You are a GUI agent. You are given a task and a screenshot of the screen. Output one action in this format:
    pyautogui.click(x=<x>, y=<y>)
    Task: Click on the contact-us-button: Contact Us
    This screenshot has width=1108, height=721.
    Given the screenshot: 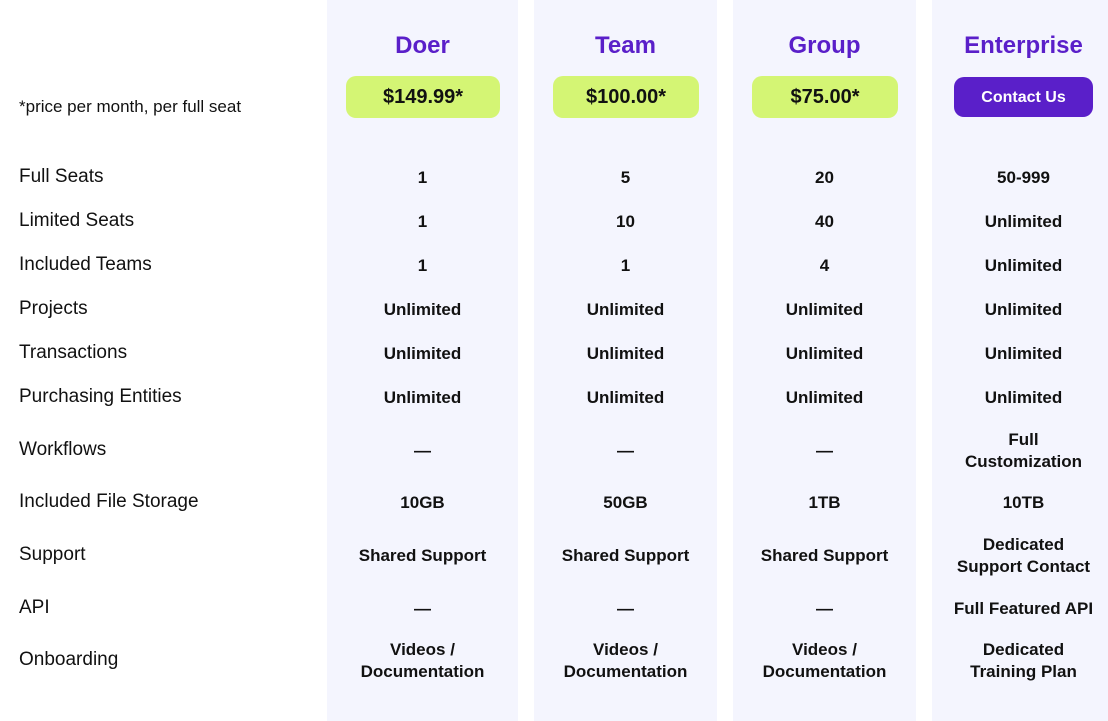 What is the action you would take?
    pyautogui.click(x=1023, y=97)
    